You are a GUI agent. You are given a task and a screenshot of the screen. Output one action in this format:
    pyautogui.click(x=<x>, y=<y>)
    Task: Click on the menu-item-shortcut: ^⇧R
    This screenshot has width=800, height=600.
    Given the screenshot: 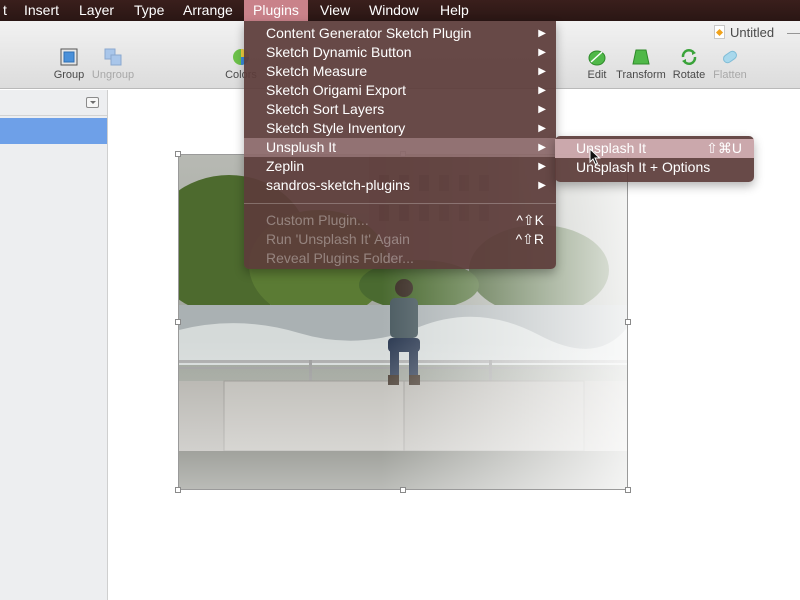 What is the action you would take?
    pyautogui.click(x=529, y=239)
    